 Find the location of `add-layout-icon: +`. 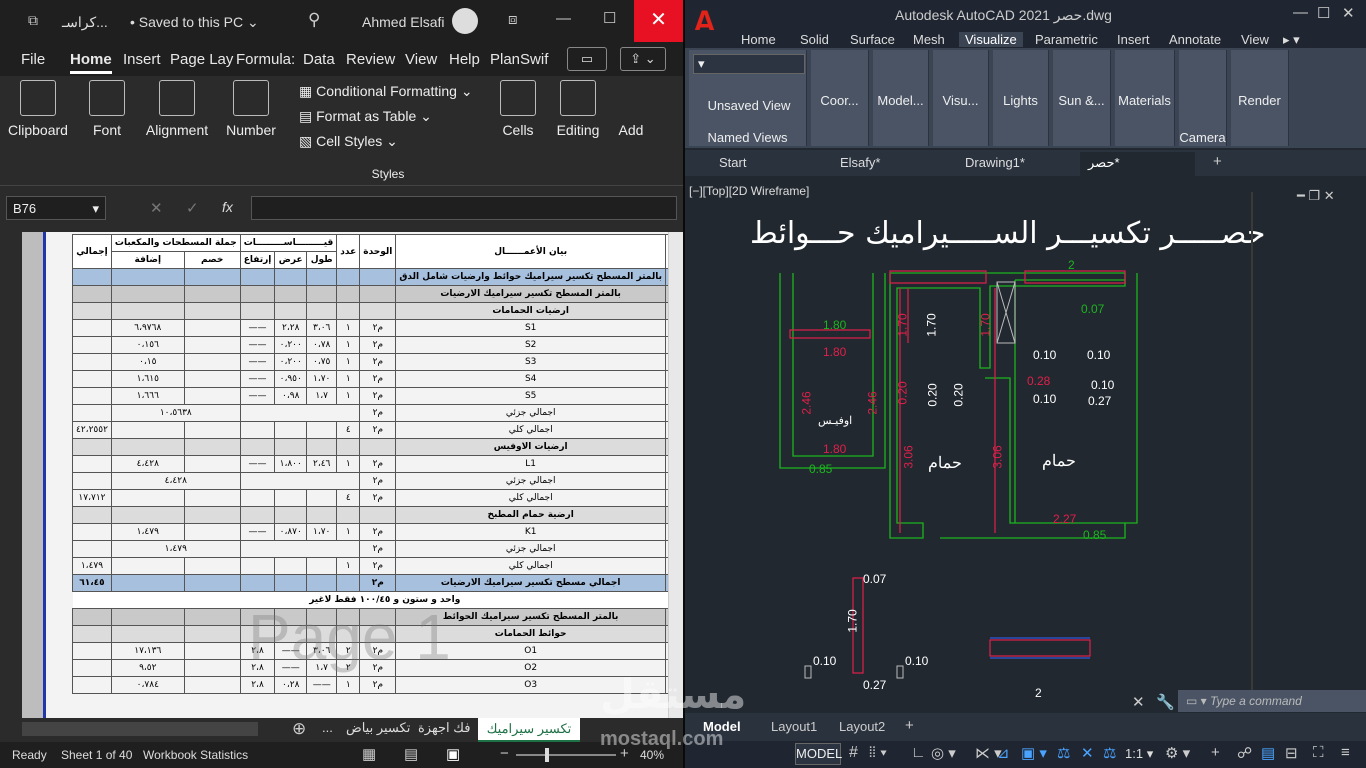

add-layout-icon: + is located at coordinates (909, 725).